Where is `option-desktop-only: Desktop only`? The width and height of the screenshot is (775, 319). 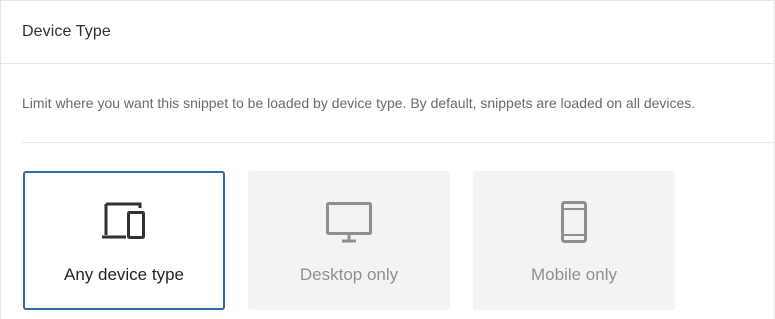
option-desktop-only: Desktop only is located at coordinates (349, 240).